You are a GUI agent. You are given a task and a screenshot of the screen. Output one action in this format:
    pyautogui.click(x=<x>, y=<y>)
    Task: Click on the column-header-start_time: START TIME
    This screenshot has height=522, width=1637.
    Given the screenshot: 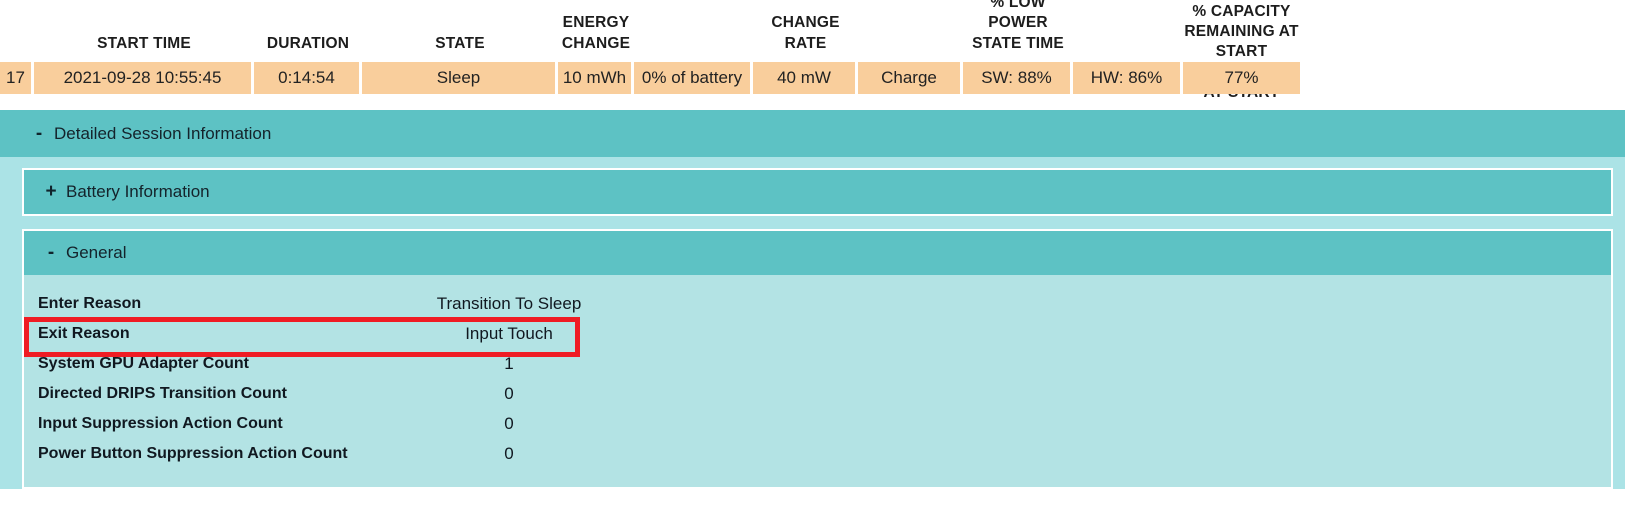 What is the action you would take?
    pyautogui.click(x=144, y=45)
    